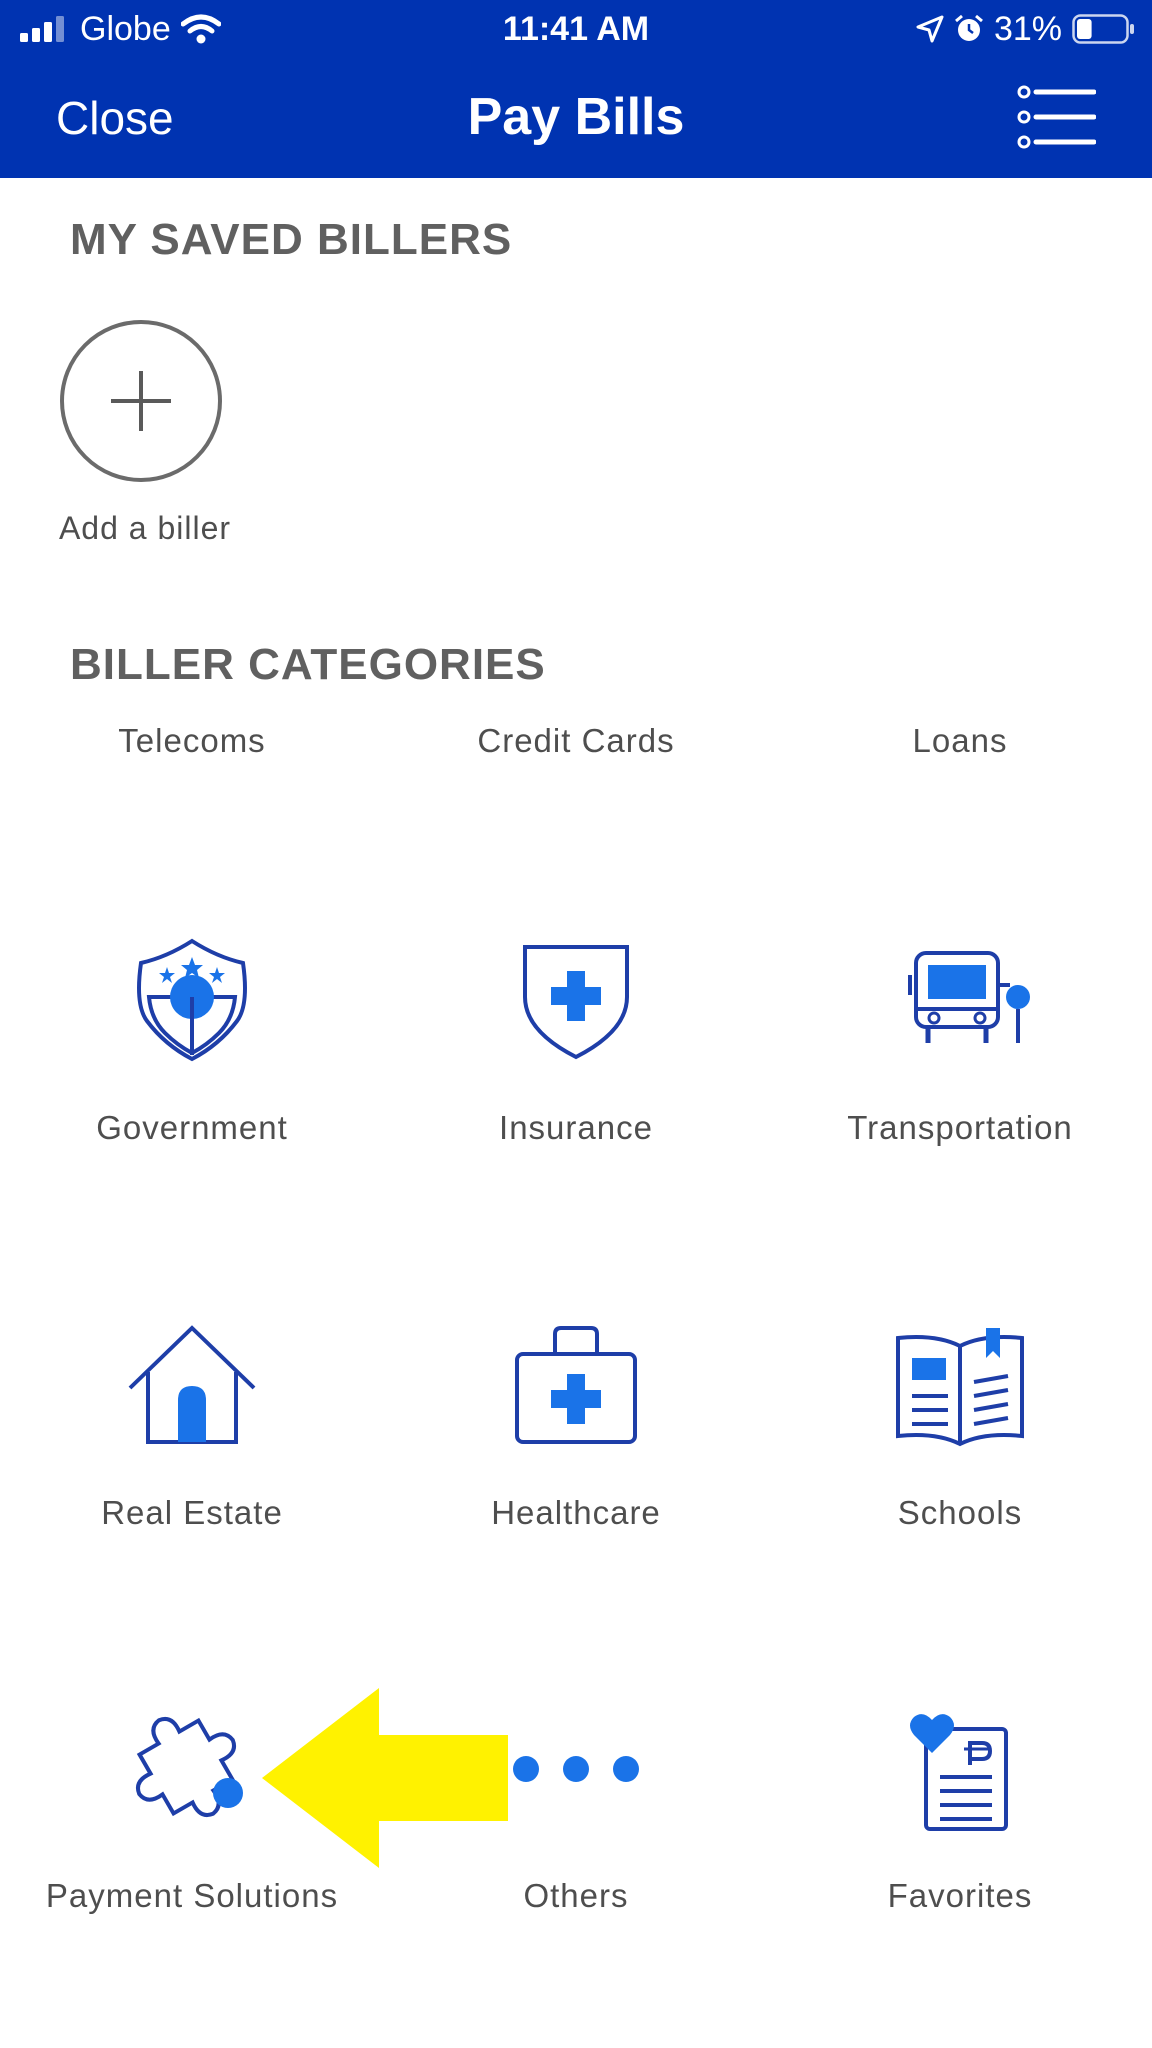  I want to click on category-label: Payment Solutions, so click(192, 1895).